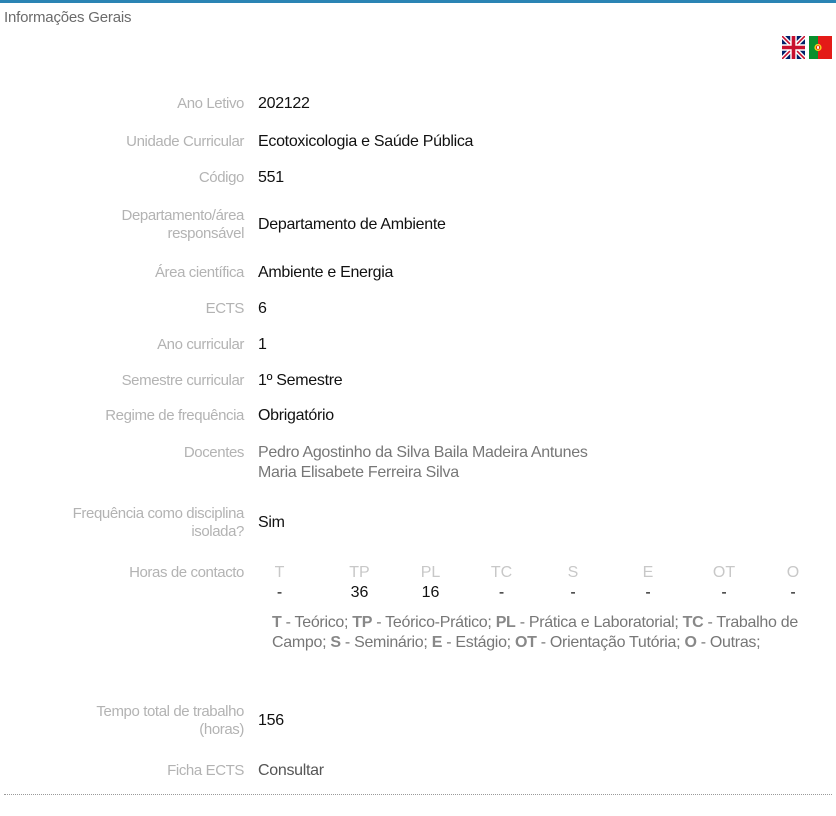 Image resolution: width=836 pixels, height=816 pixels. Describe the element at coordinates (418, 771) in the screenshot. I see `field-ficha-ects: Ficha ECTS Consultar` at that location.